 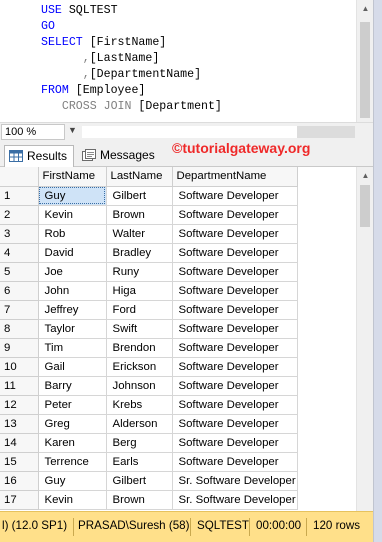 I want to click on cell-firstname: Terrence, so click(x=72, y=462).